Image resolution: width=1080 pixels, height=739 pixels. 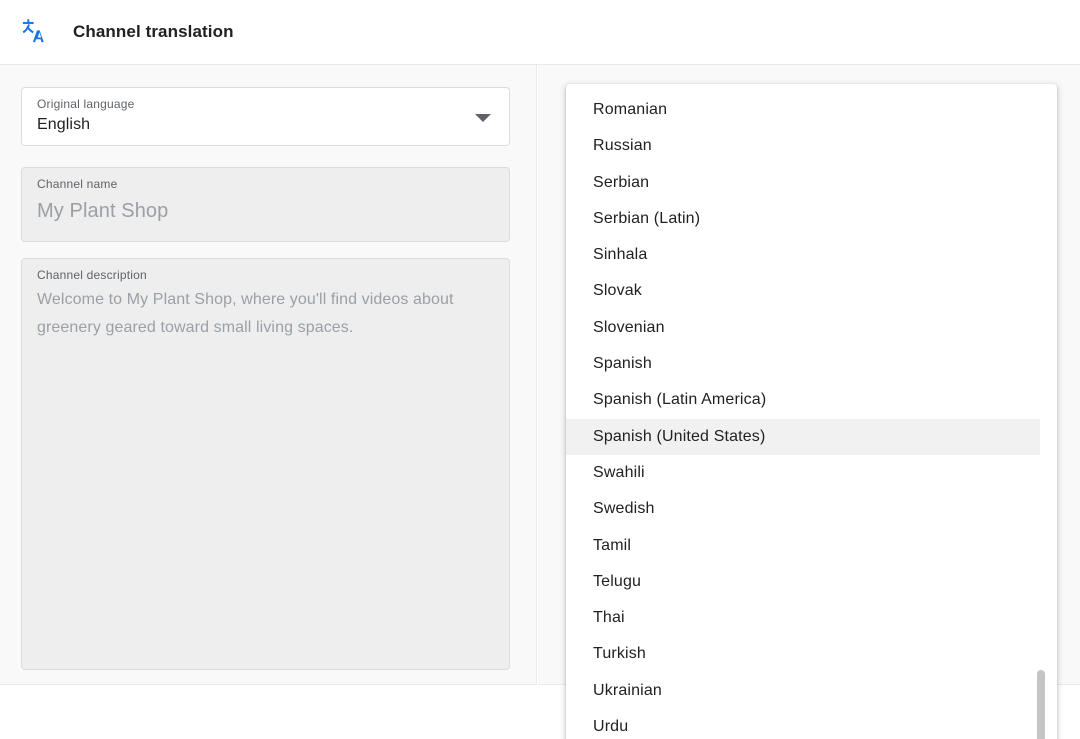 What do you see at coordinates (803, 255) in the screenshot?
I see `language-option: Sinhala` at bounding box center [803, 255].